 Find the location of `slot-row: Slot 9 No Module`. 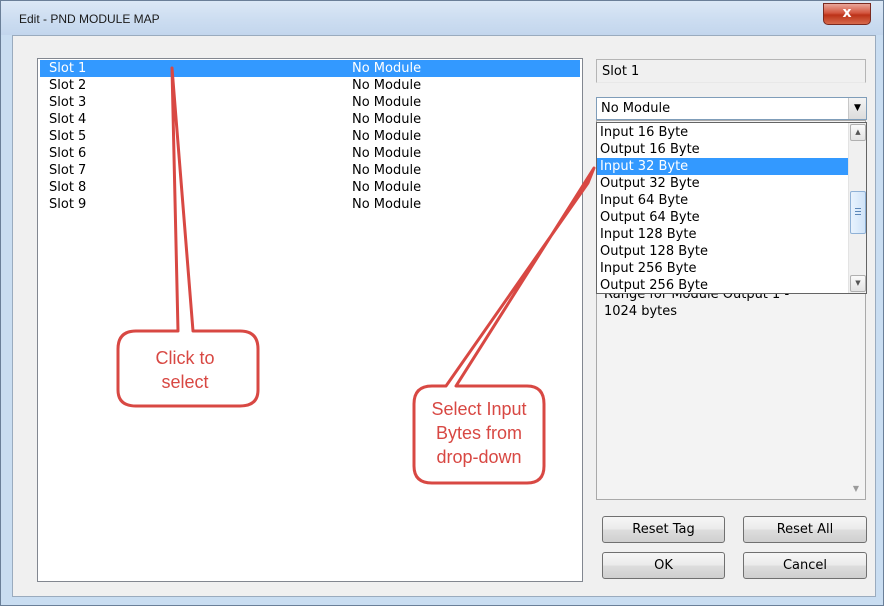

slot-row: Slot 9 No Module is located at coordinates (310, 204).